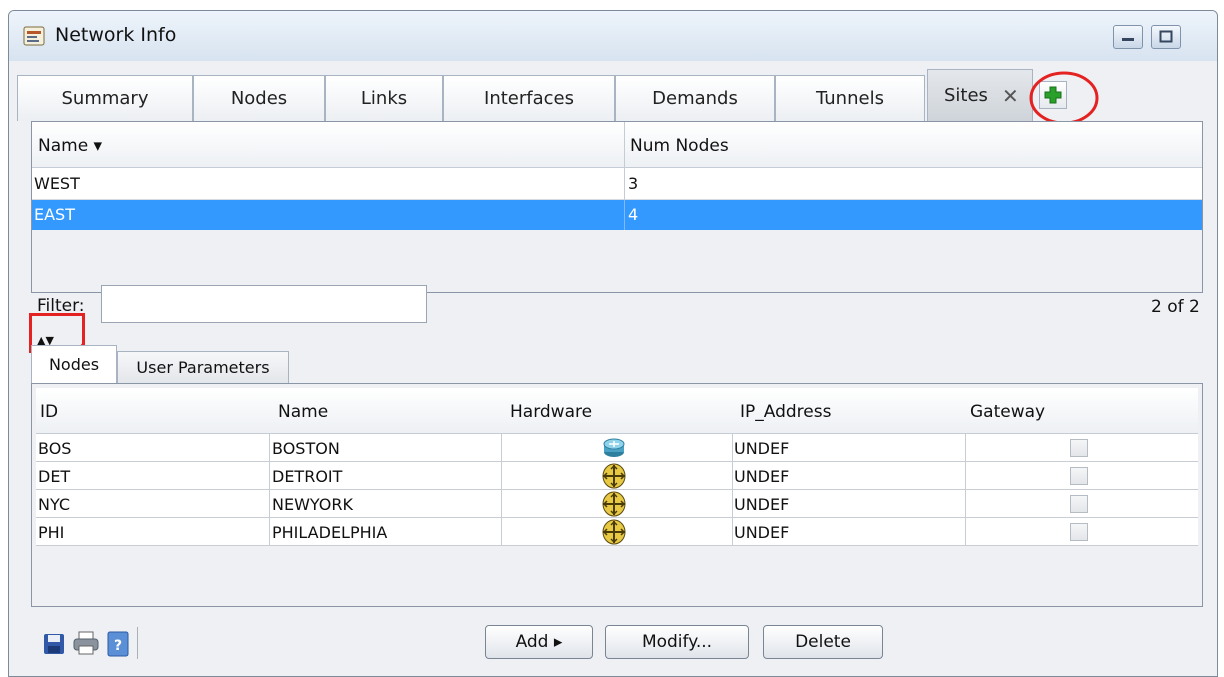  I want to click on save-icon, so click(54, 644).